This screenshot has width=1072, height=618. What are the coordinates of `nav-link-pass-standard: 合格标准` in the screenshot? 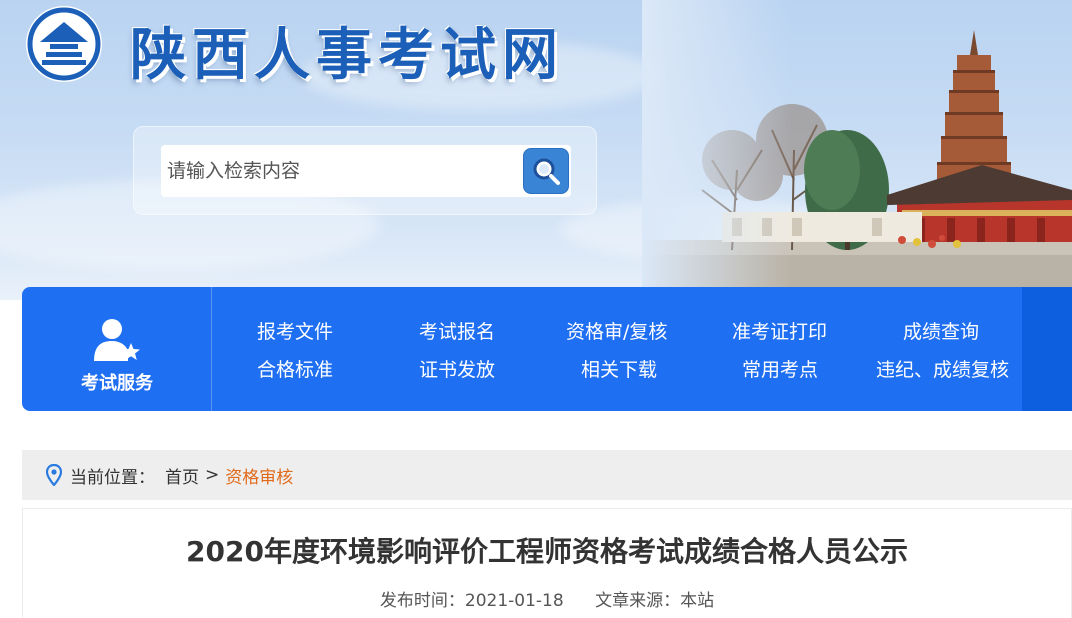 It's located at (295, 368).